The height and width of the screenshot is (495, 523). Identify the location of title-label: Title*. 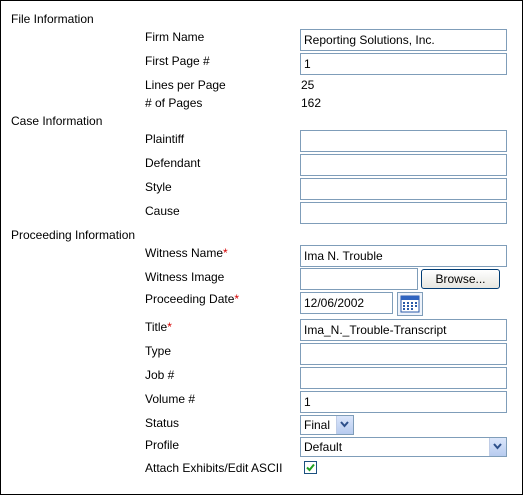
(158, 327).